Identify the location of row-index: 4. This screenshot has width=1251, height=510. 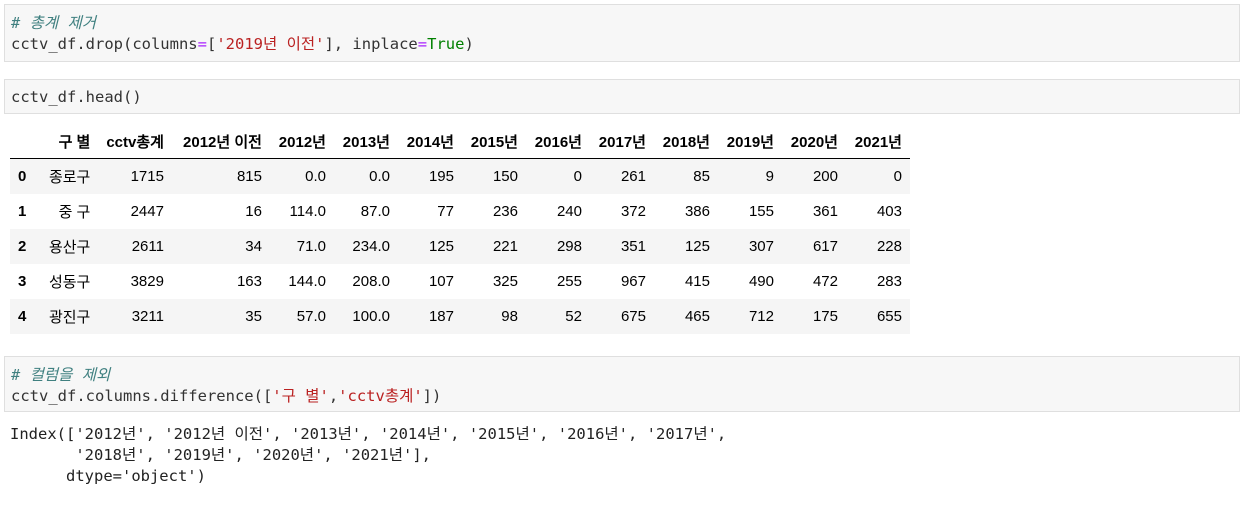
(22, 316).